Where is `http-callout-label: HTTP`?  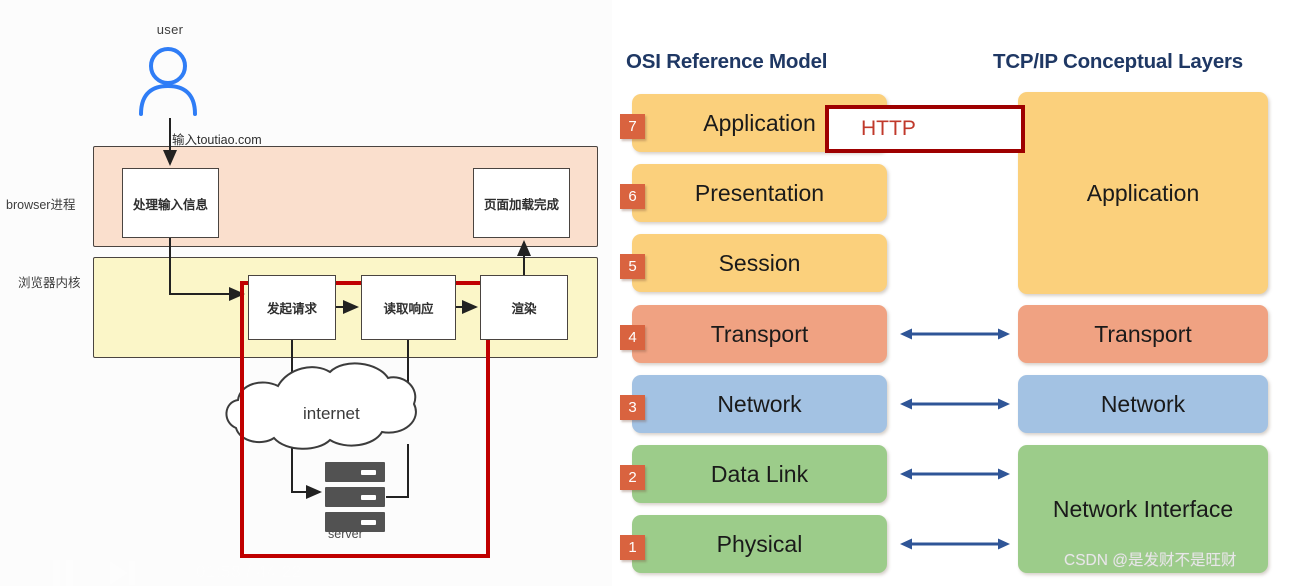 http-callout-label: HTTP is located at coordinates (888, 128).